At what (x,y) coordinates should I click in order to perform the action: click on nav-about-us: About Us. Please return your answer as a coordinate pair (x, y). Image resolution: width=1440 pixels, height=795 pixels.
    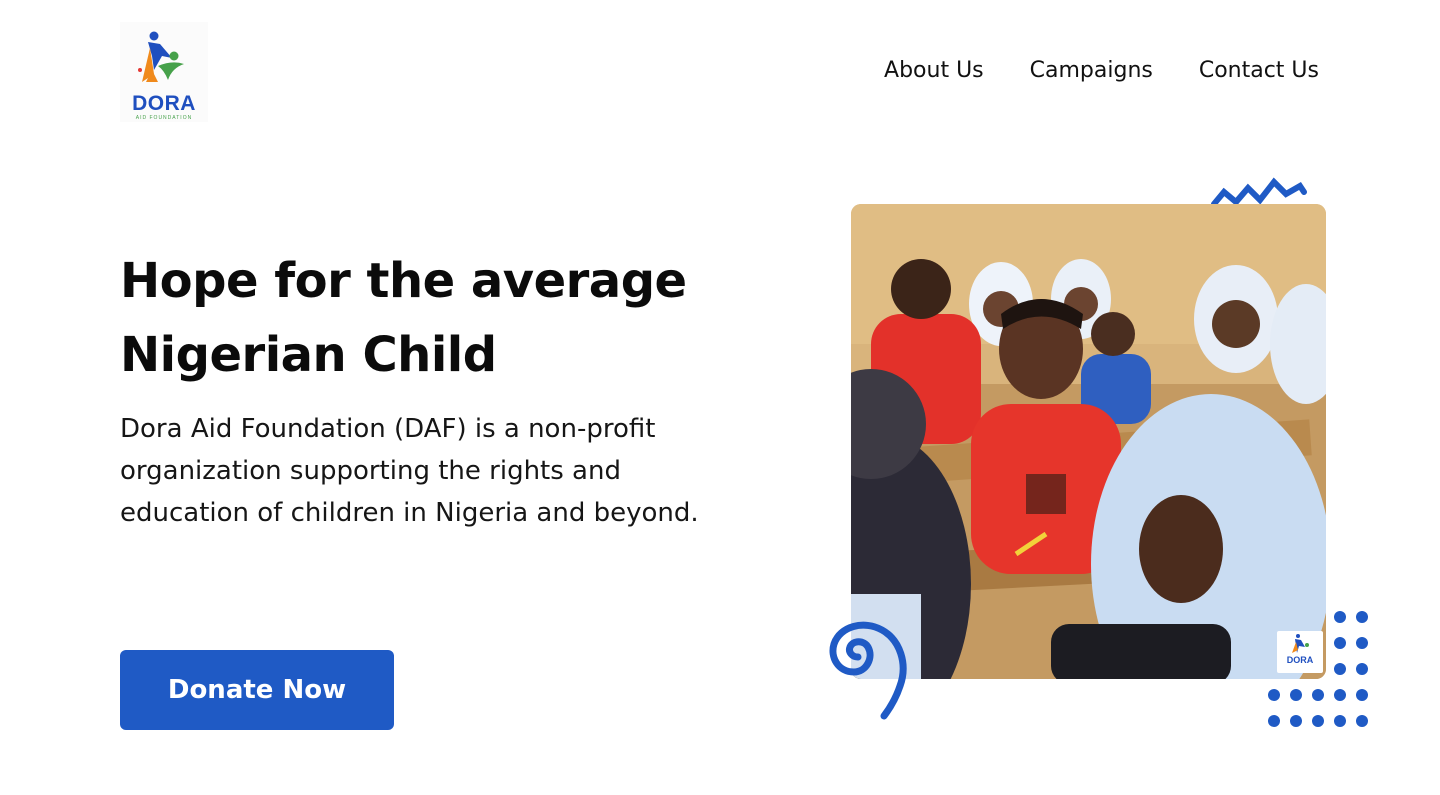
    Looking at the image, I should click on (934, 70).